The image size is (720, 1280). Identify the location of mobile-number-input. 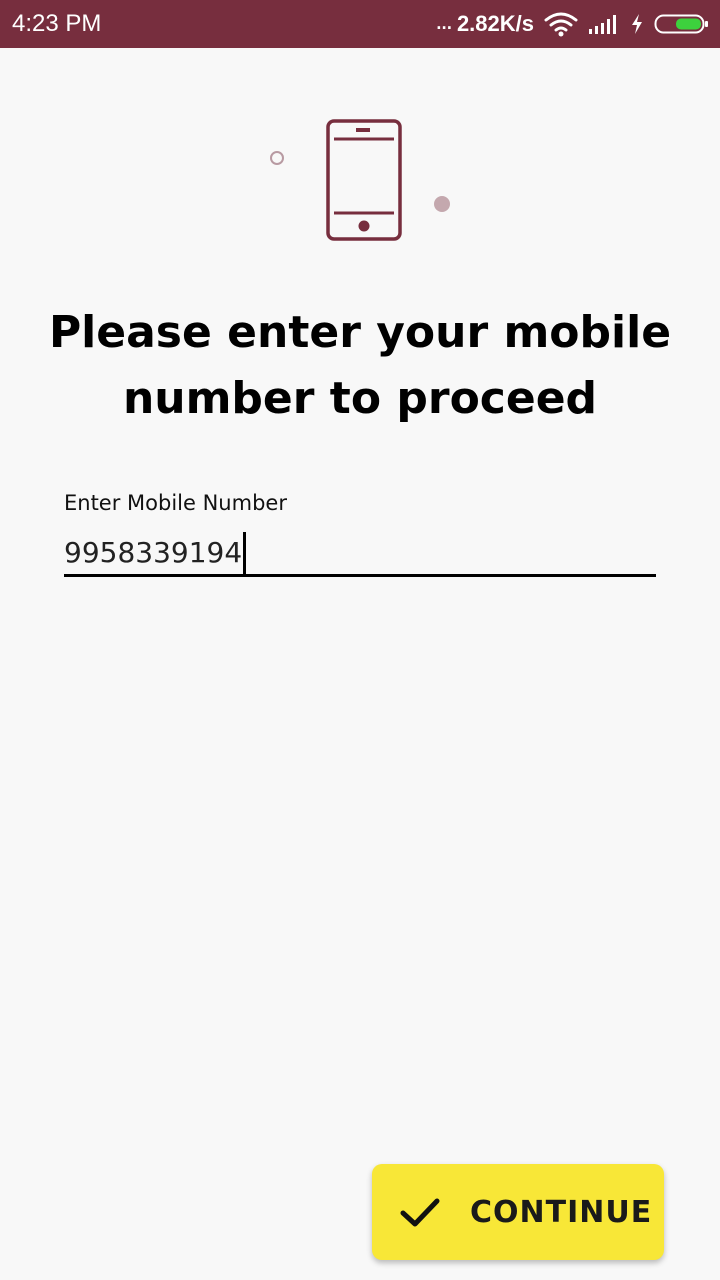
(360, 552).